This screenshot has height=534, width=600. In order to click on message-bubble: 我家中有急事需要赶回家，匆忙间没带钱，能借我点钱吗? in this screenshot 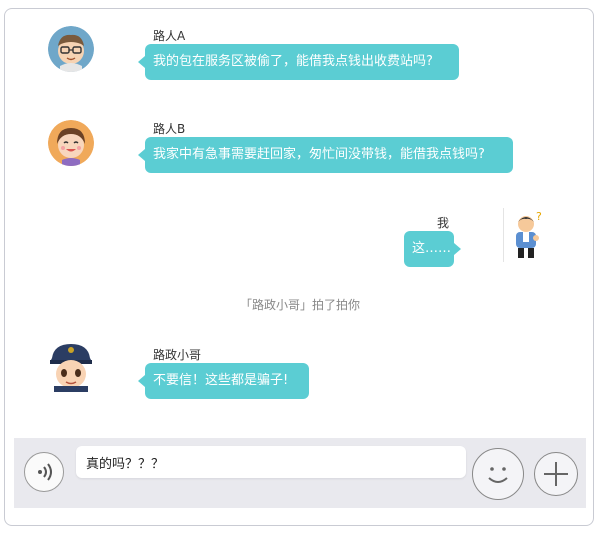, I will do `click(325, 155)`.